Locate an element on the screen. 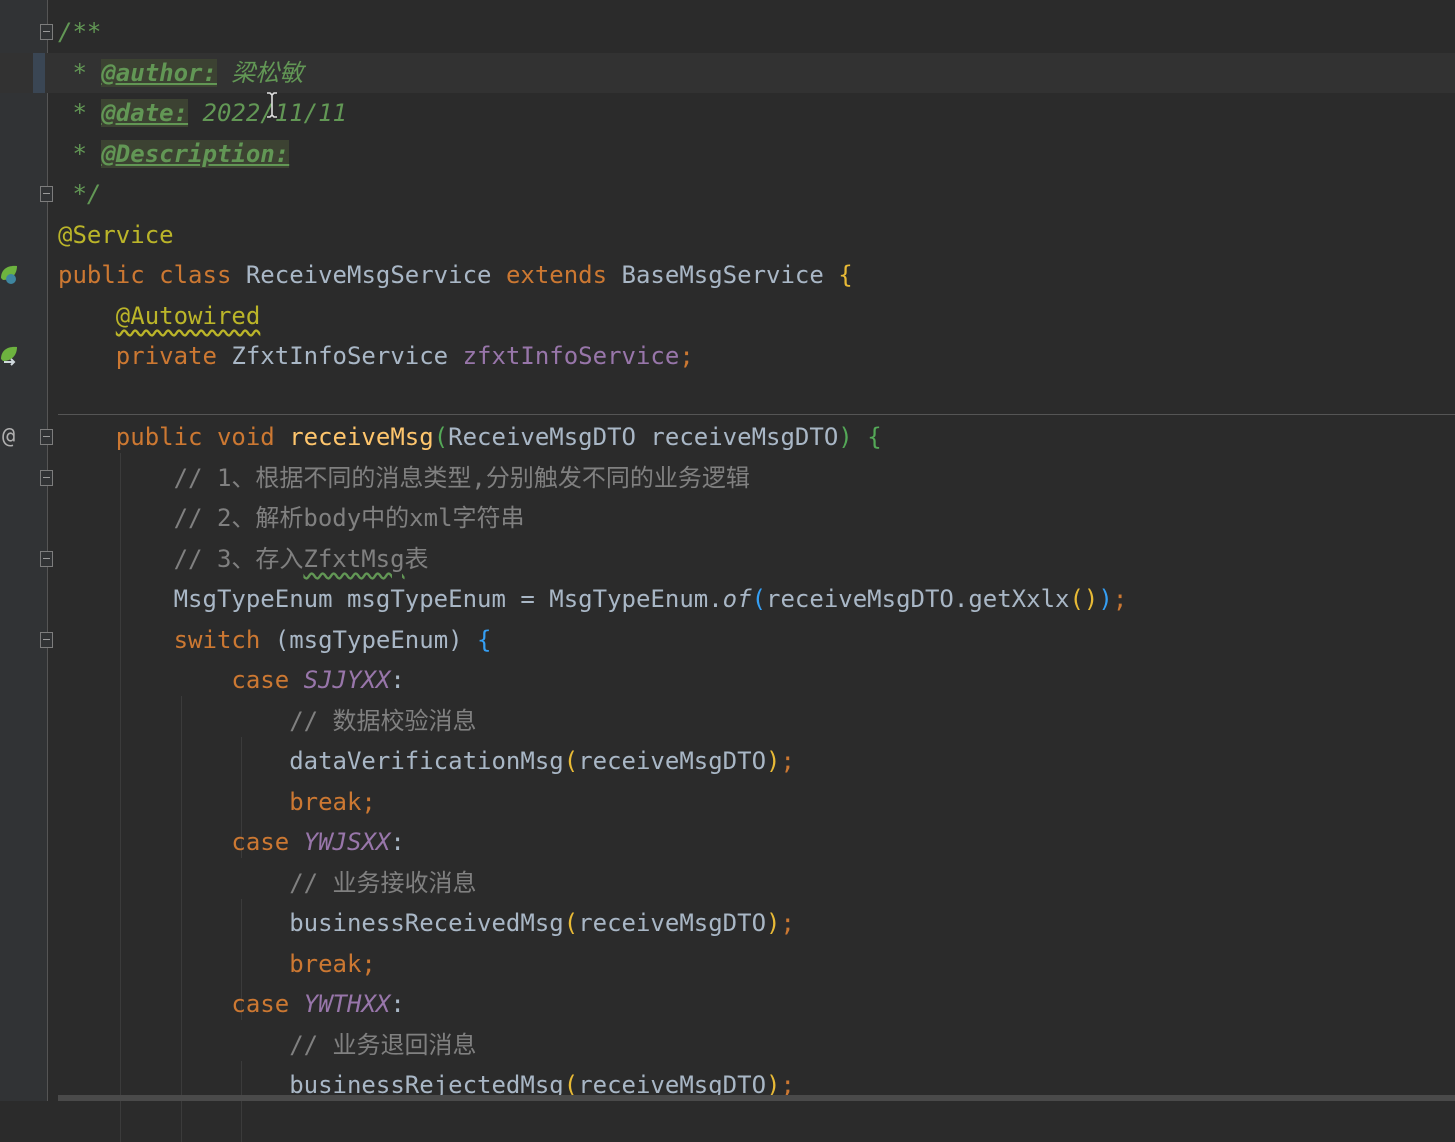 The height and width of the screenshot is (1142, 1455). code-line: */ is located at coordinates (79, 194).